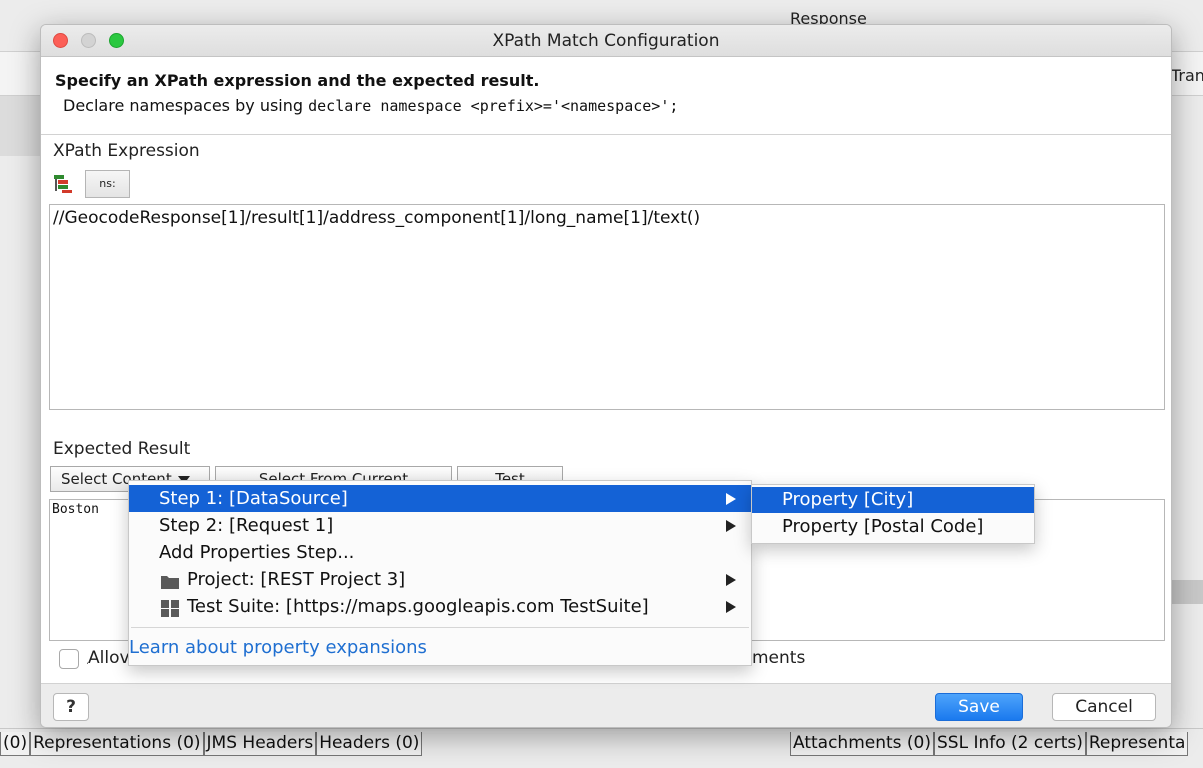 The image size is (1203, 768). Describe the element at coordinates (606, 705) in the screenshot. I see `dialog-footer: ? Save Cancel` at that location.